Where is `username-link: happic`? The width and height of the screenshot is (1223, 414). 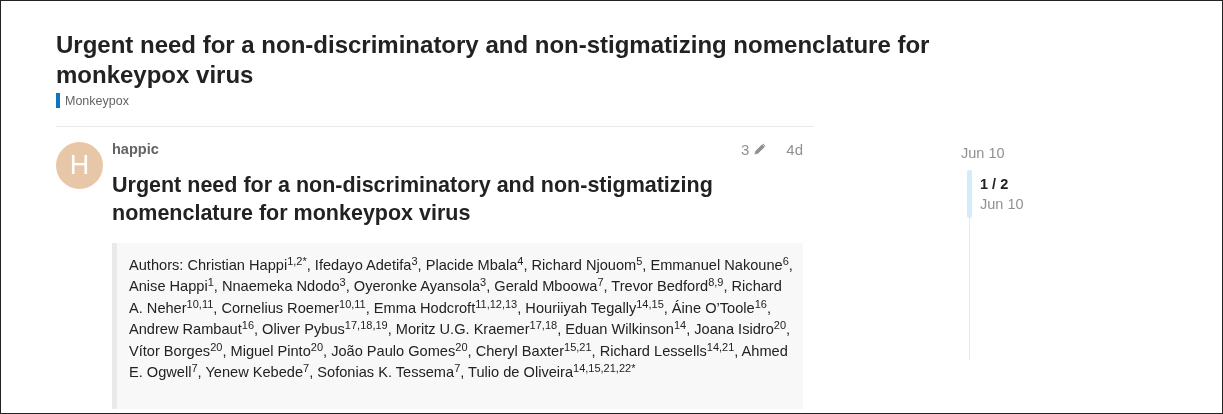 username-link: happic is located at coordinates (135, 149).